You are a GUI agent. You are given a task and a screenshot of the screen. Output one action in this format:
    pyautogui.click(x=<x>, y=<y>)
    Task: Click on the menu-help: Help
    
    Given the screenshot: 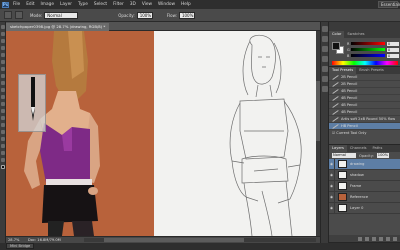 What is the action you would take?
    pyautogui.click(x=186, y=4)
    